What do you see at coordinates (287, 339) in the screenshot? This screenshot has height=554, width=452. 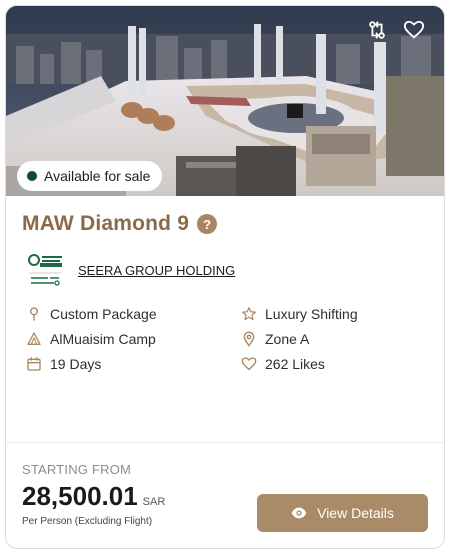 I see `feature-label: Zone A` at bounding box center [287, 339].